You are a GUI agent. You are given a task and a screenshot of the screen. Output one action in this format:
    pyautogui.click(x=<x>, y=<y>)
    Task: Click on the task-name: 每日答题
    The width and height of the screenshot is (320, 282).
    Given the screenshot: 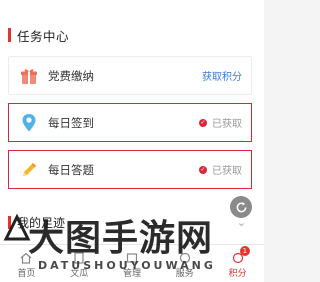 What is the action you would take?
    pyautogui.click(x=71, y=169)
    